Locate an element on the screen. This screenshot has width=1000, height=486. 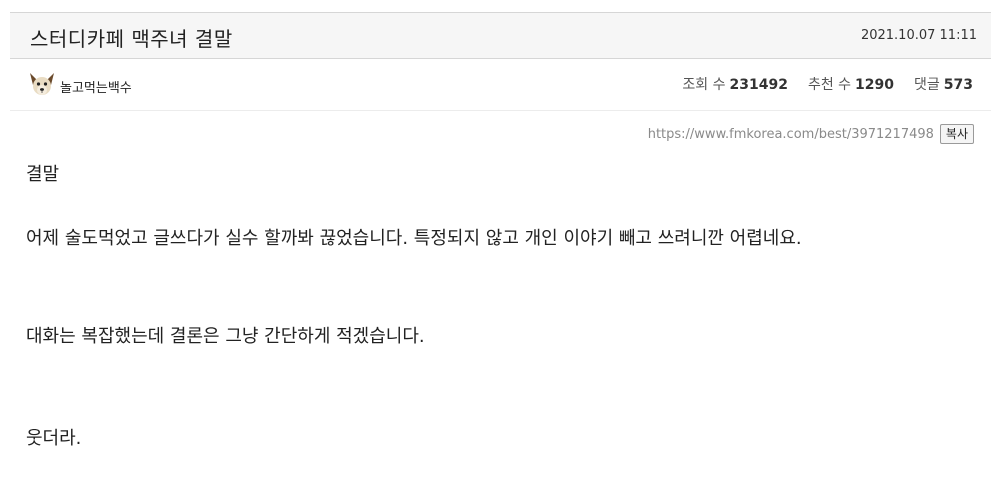
post-url: https://www.fmkorea.com/best/3971217498 is located at coordinates (791, 134).